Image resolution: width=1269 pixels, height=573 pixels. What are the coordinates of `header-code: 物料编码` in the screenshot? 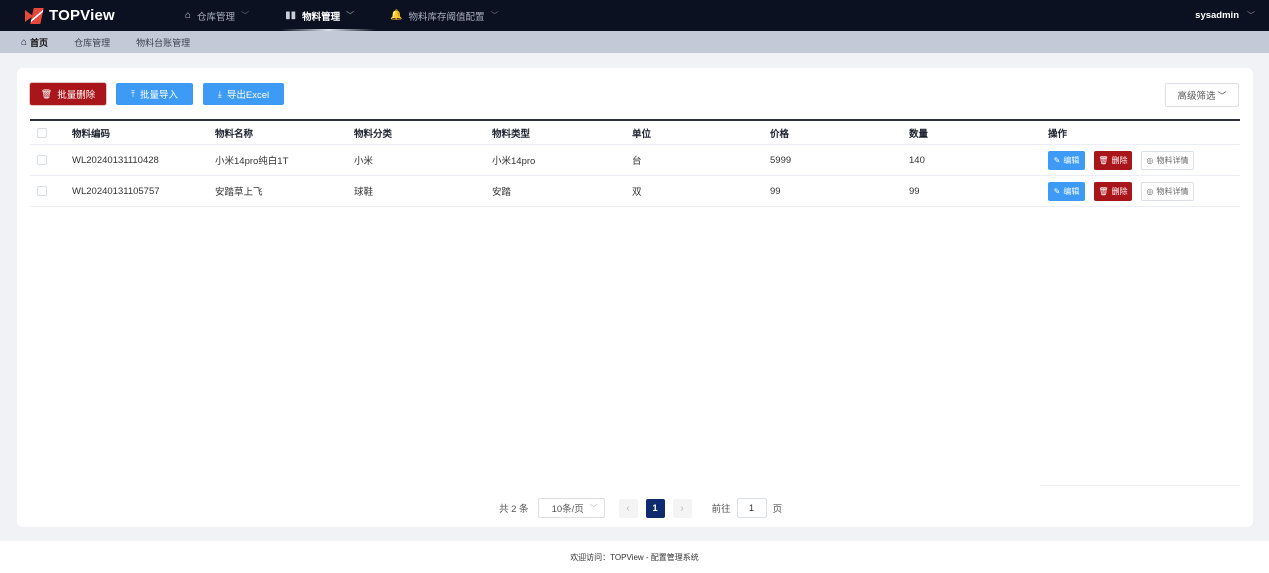 It's located at (91, 132).